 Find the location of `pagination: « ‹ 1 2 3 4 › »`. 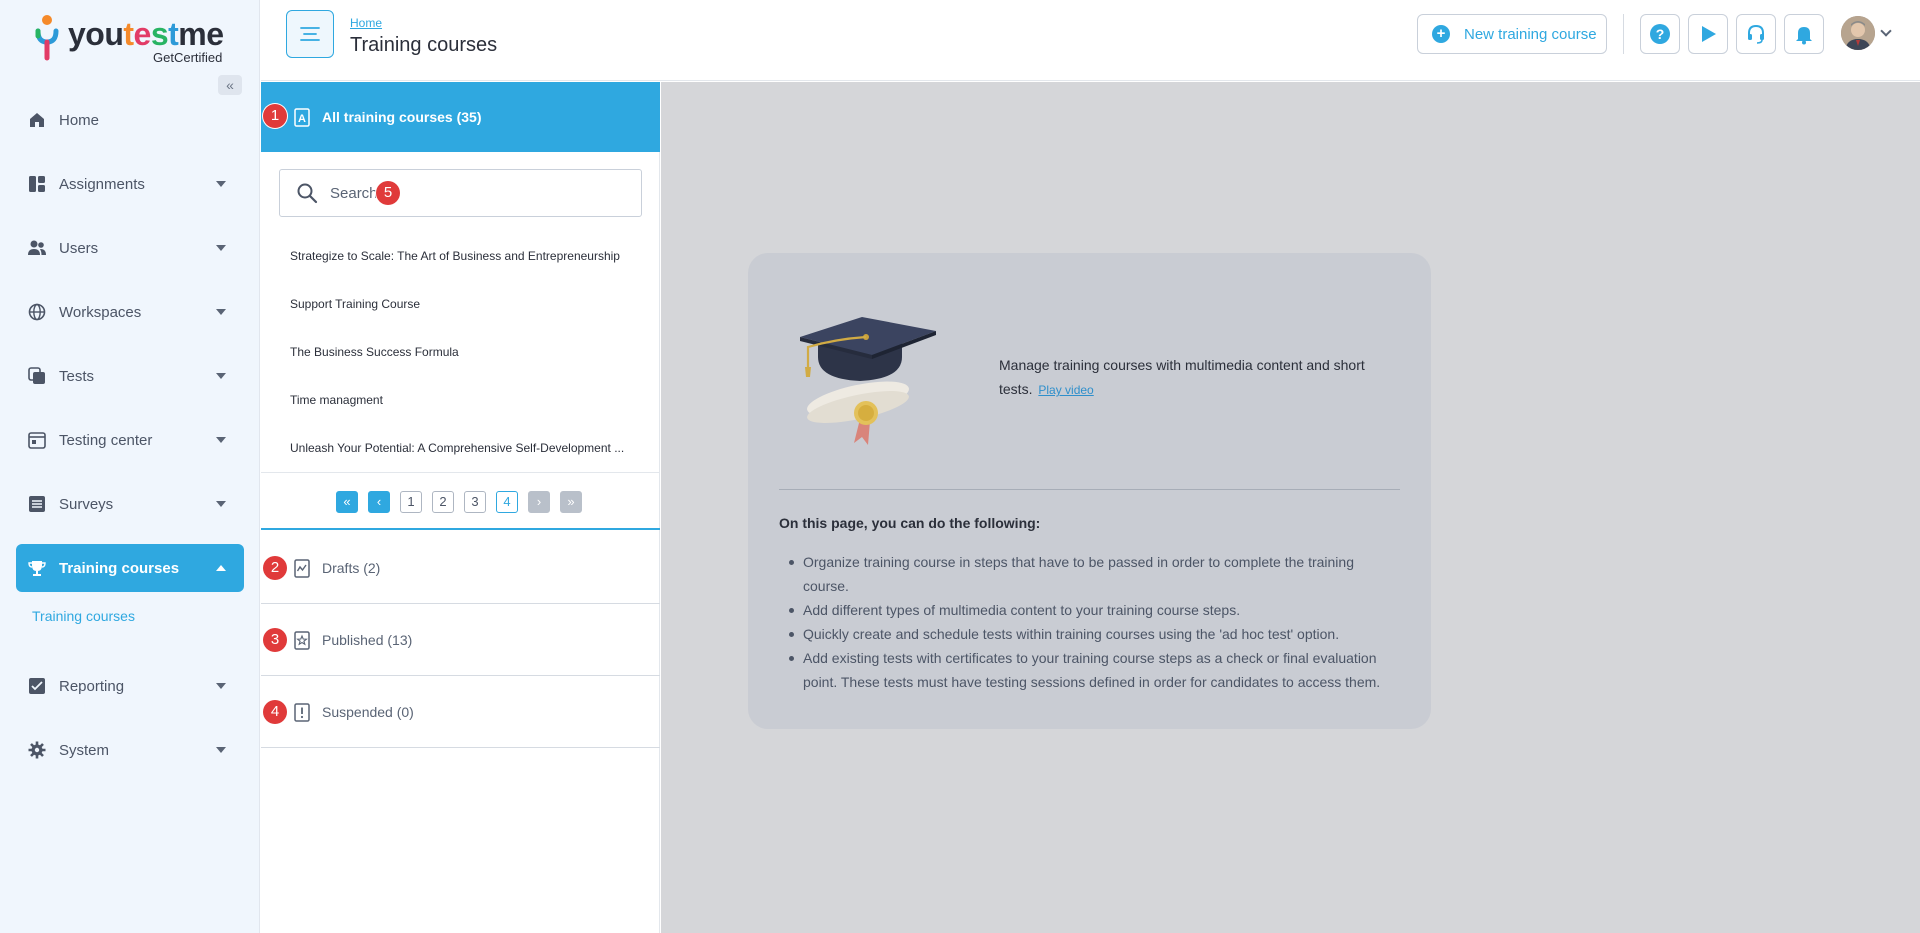

pagination: « ‹ 1 2 3 4 › » is located at coordinates (460, 501).